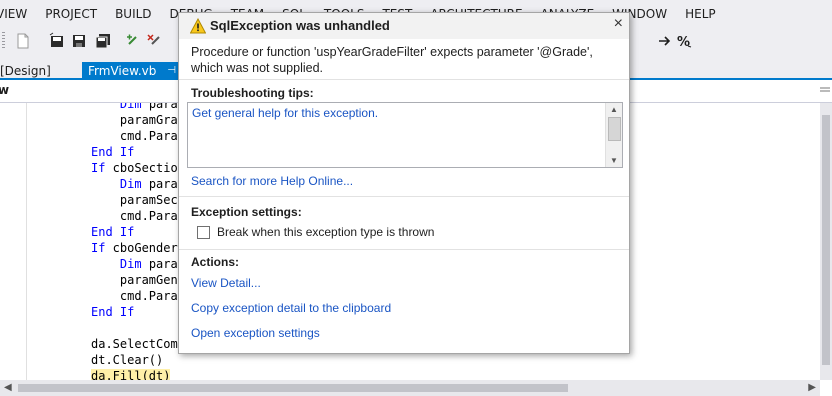 This screenshot has width=832, height=396. I want to click on warning-icon, so click(198, 25).